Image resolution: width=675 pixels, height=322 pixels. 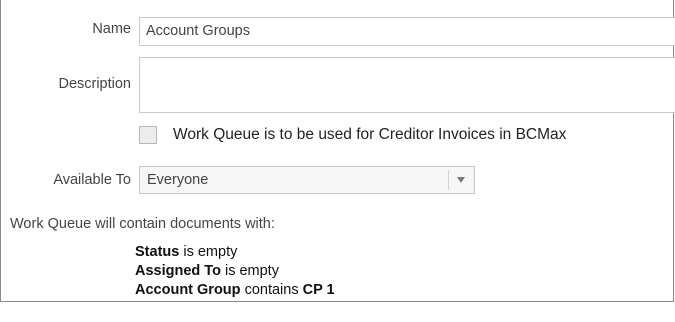 I want to click on criteria-item: Status is empty, so click(x=235, y=252).